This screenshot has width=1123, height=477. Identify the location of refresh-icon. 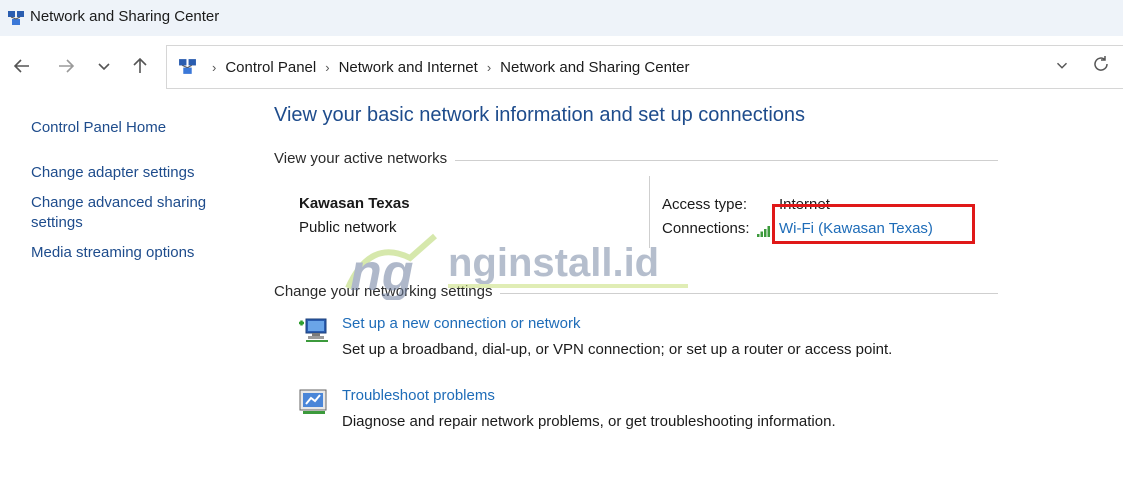
(1101, 63).